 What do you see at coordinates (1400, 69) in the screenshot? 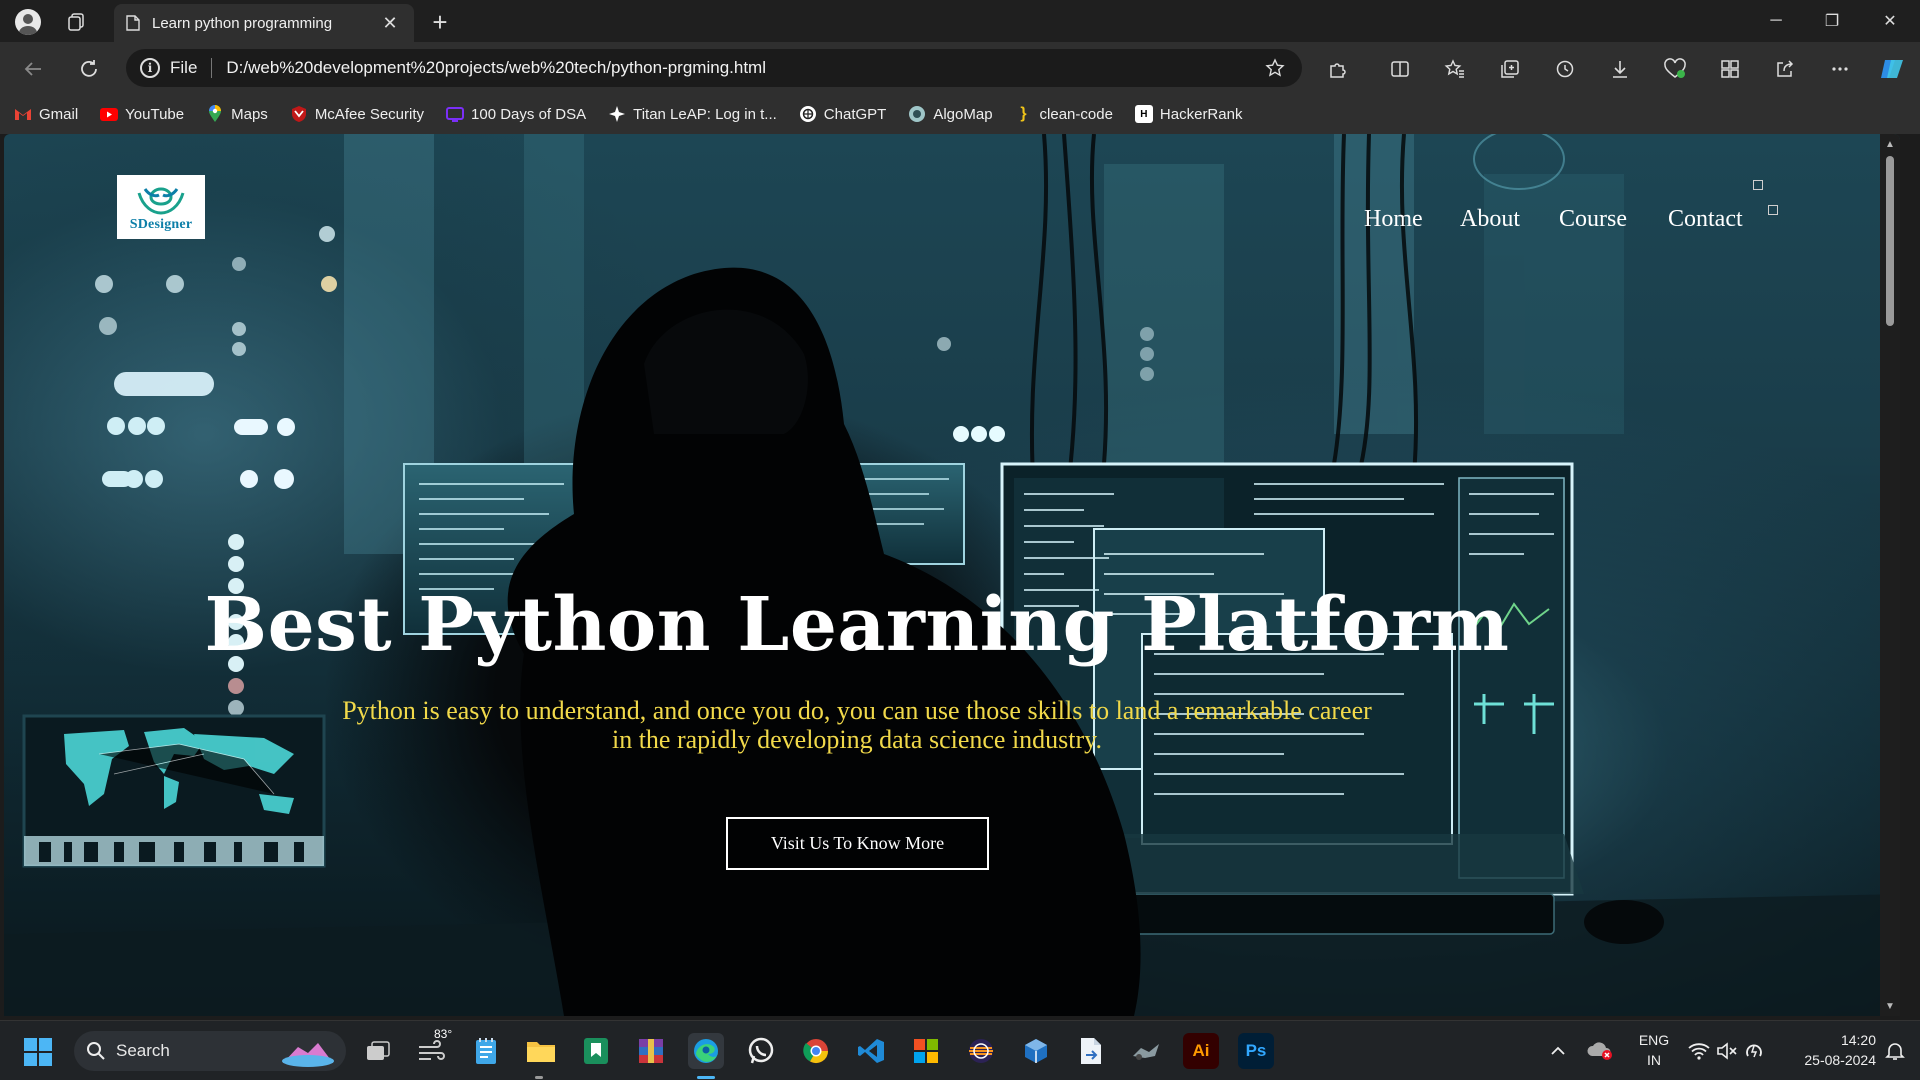
I see `split-screen-button` at bounding box center [1400, 69].